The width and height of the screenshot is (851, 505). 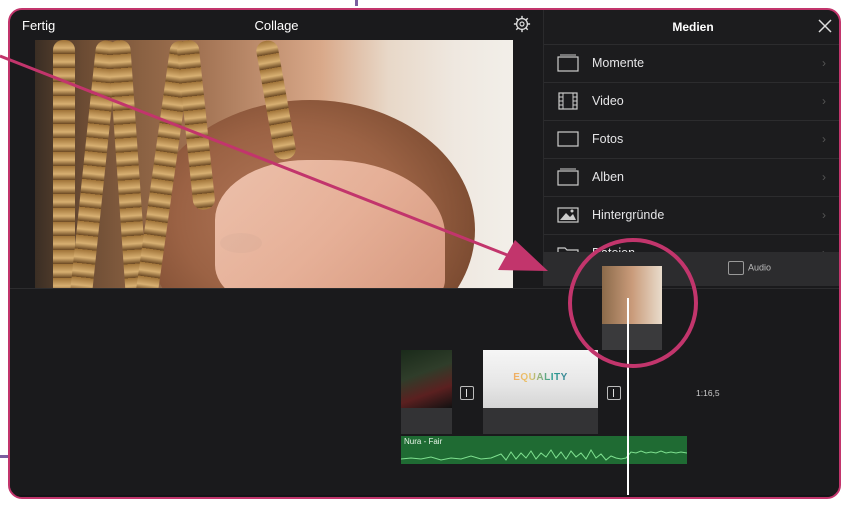 What do you see at coordinates (568, 63) in the screenshot?
I see `stack-icon` at bounding box center [568, 63].